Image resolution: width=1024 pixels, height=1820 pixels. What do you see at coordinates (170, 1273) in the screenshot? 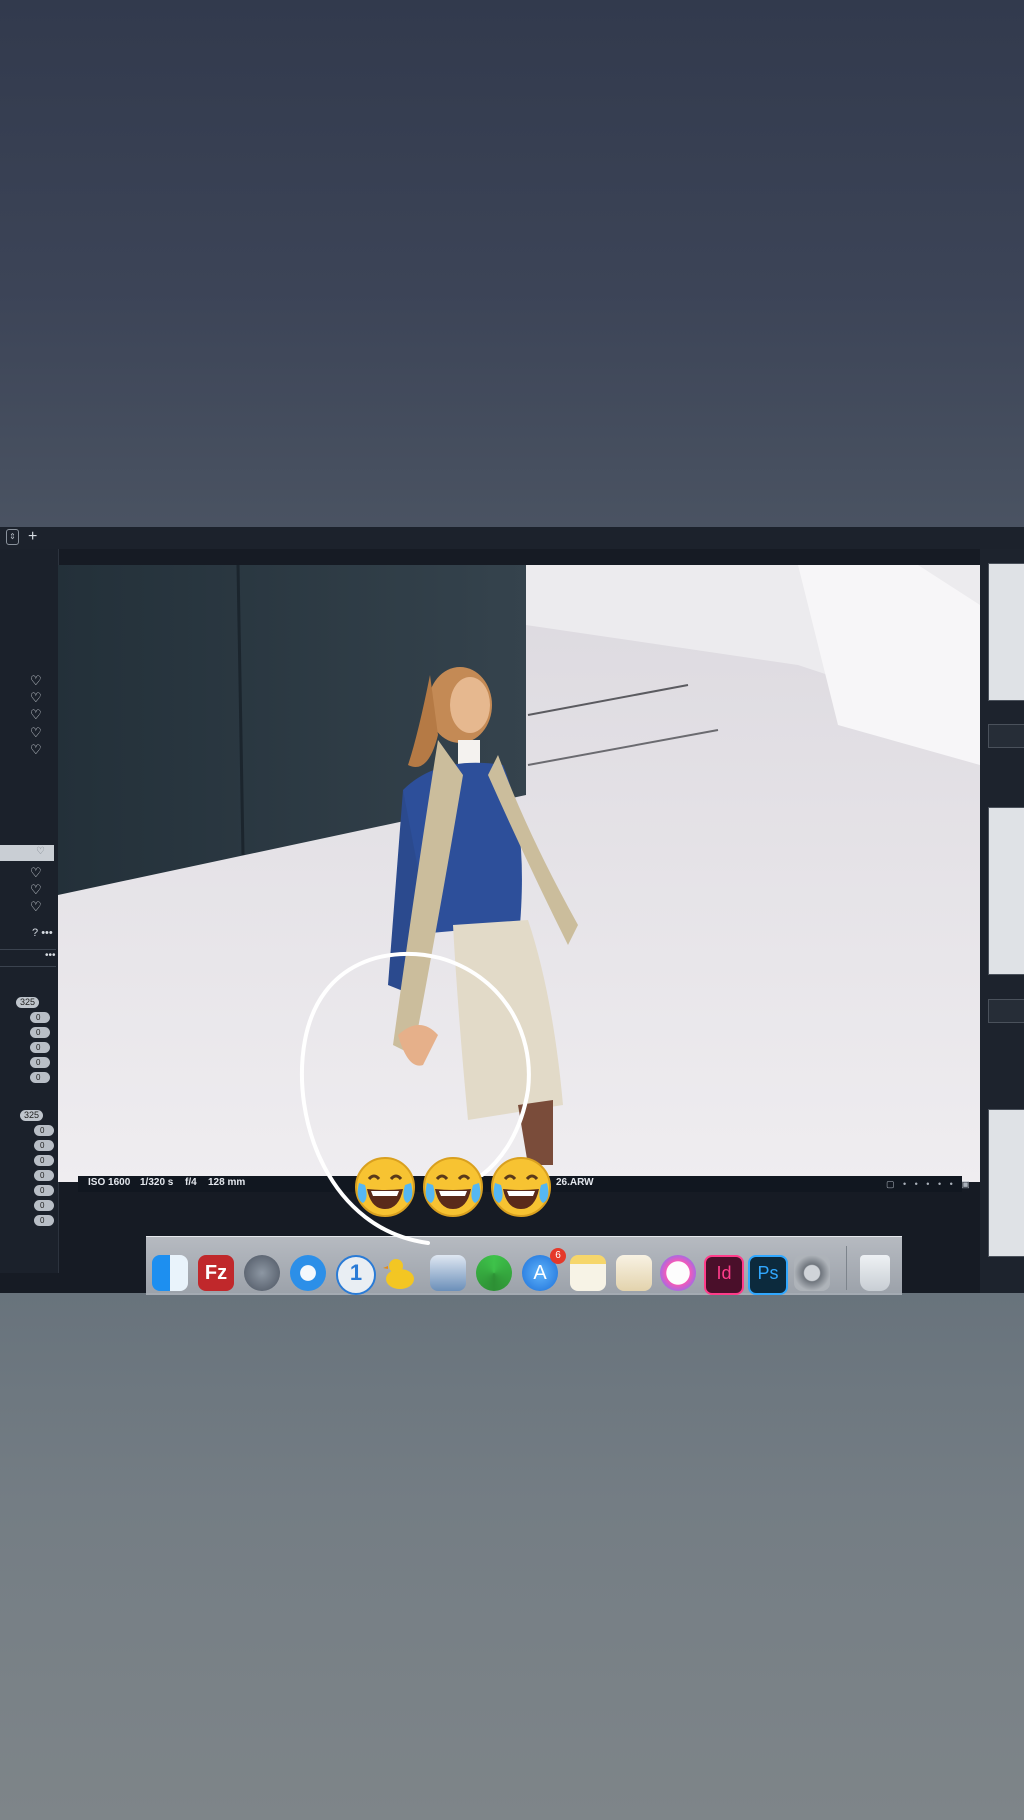
I see `finder-icon` at bounding box center [170, 1273].